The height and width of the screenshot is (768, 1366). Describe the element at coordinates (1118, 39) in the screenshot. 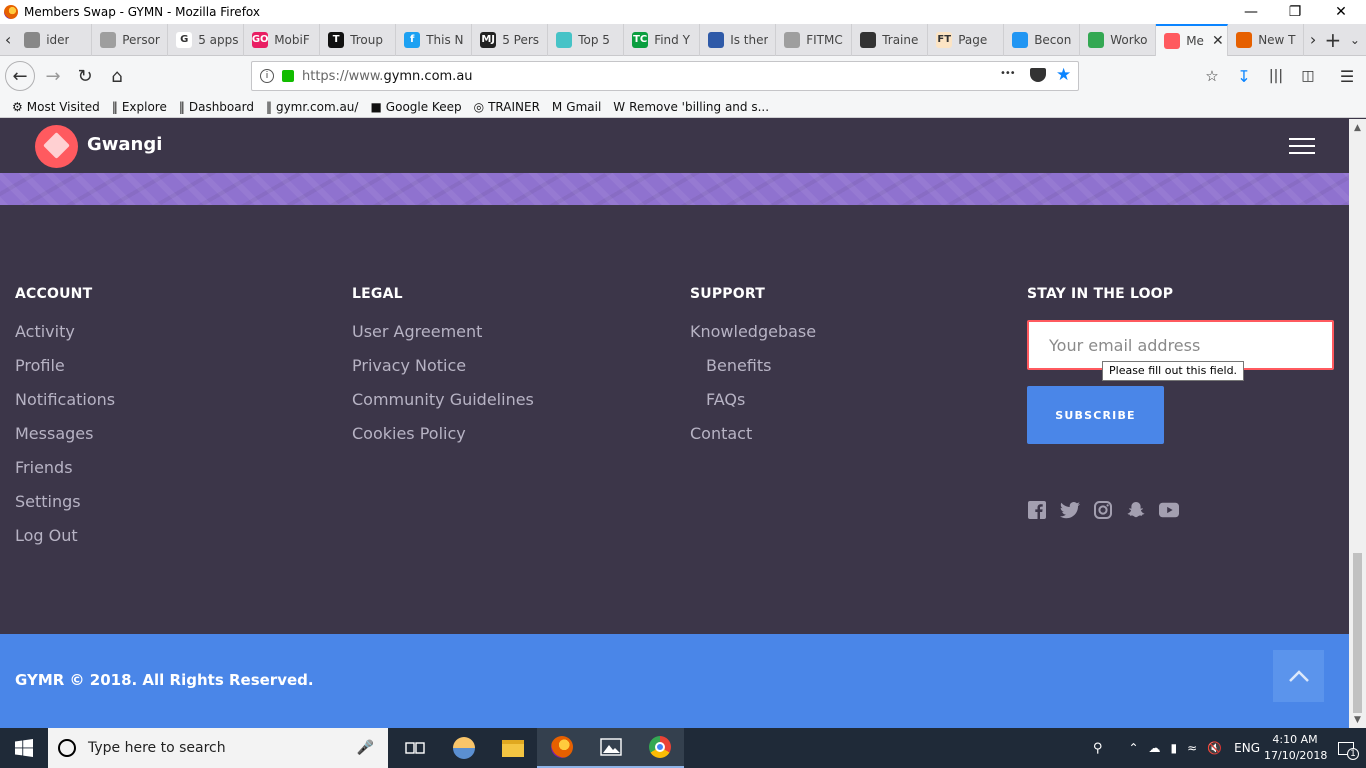

I see `browser-tab: Worko` at that location.